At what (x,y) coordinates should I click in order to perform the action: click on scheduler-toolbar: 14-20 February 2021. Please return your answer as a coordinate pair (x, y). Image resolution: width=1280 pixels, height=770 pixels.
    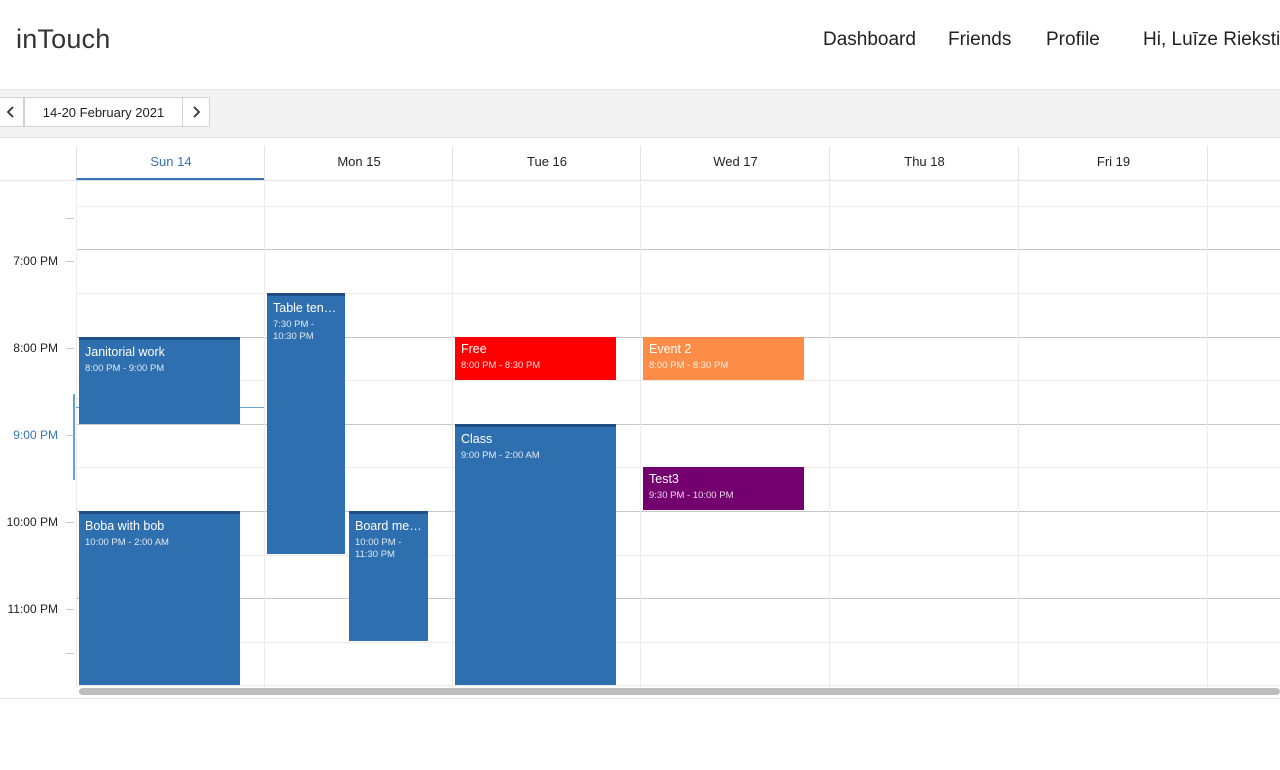
    Looking at the image, I should click on (640, 114).